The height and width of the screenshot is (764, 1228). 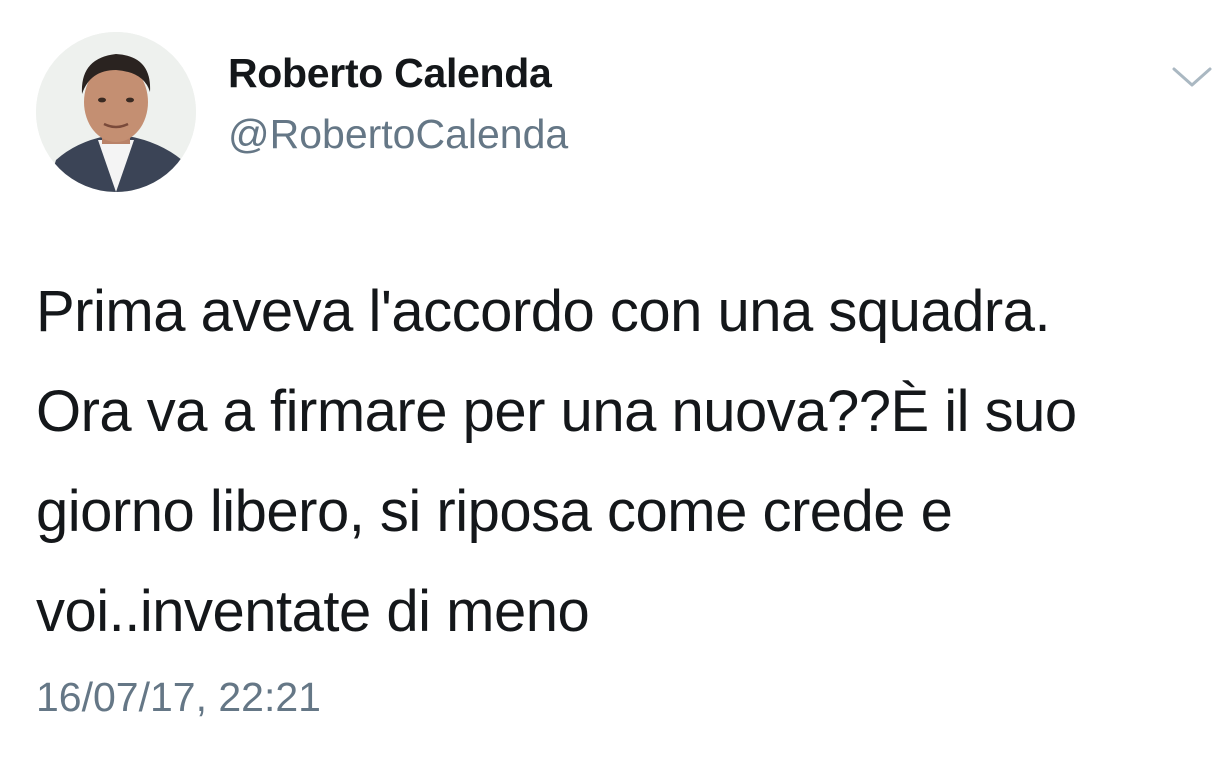 What do you see at coordinates (1192, 77) in the screenshot?
I see `chevron-down-icon` at bounding box center [1192, 77].